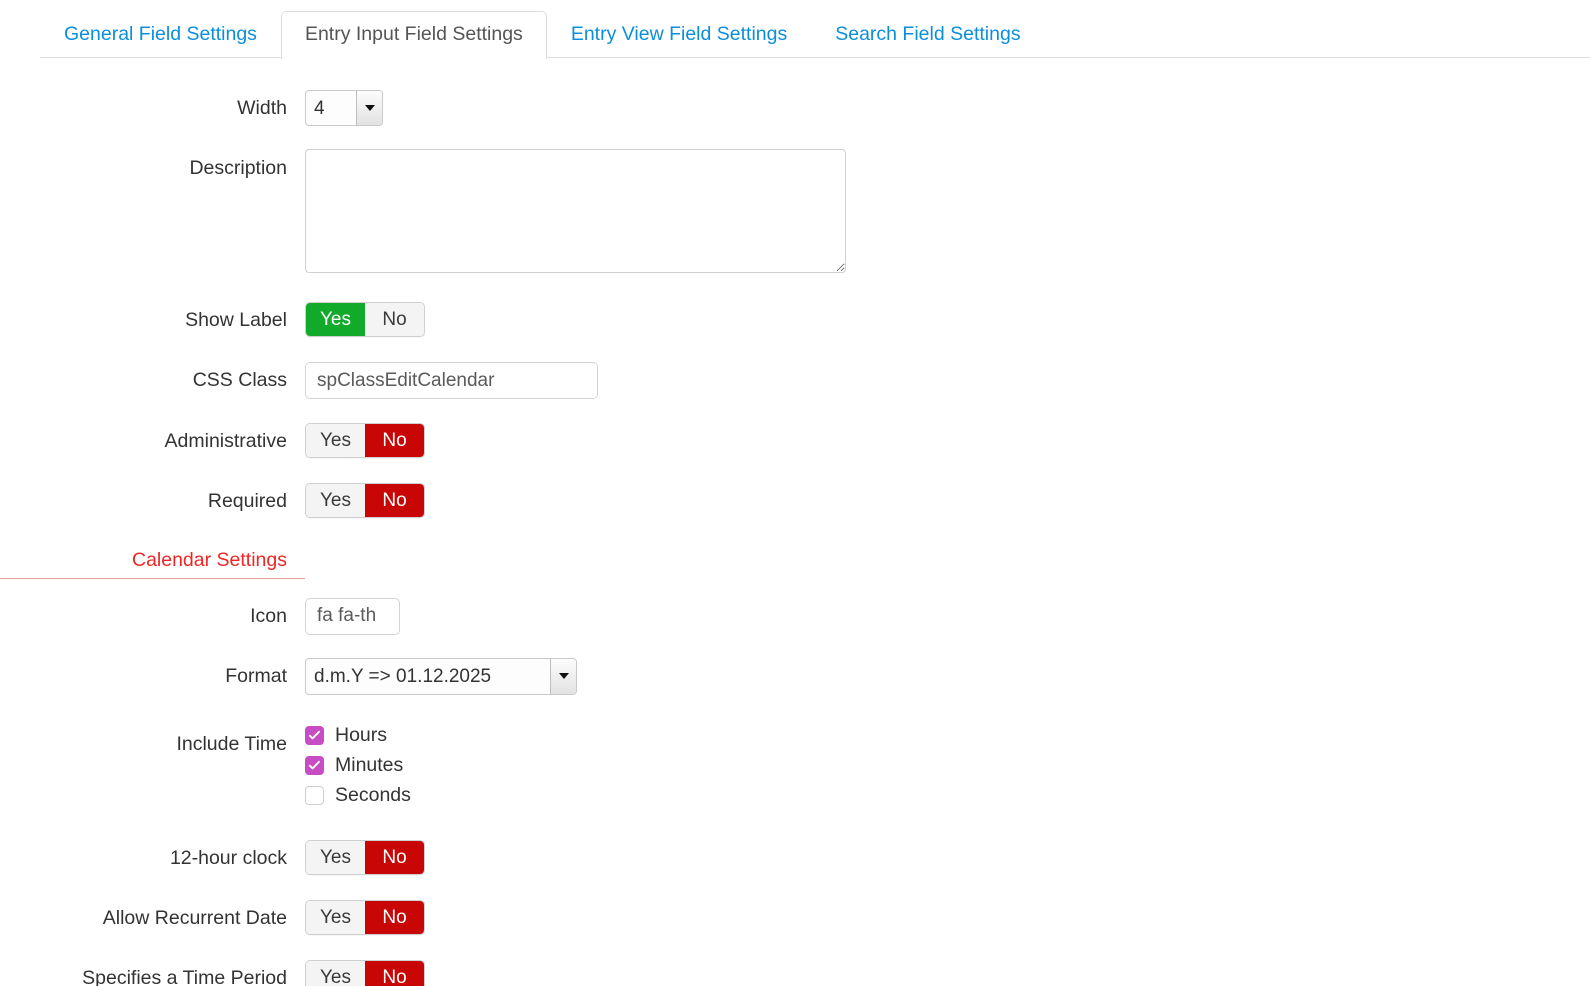 This screenshot has width=1590, height=986. I want to click on format-select-wrapper: d.m.Y => 01.12.2025, so click(441, 676).